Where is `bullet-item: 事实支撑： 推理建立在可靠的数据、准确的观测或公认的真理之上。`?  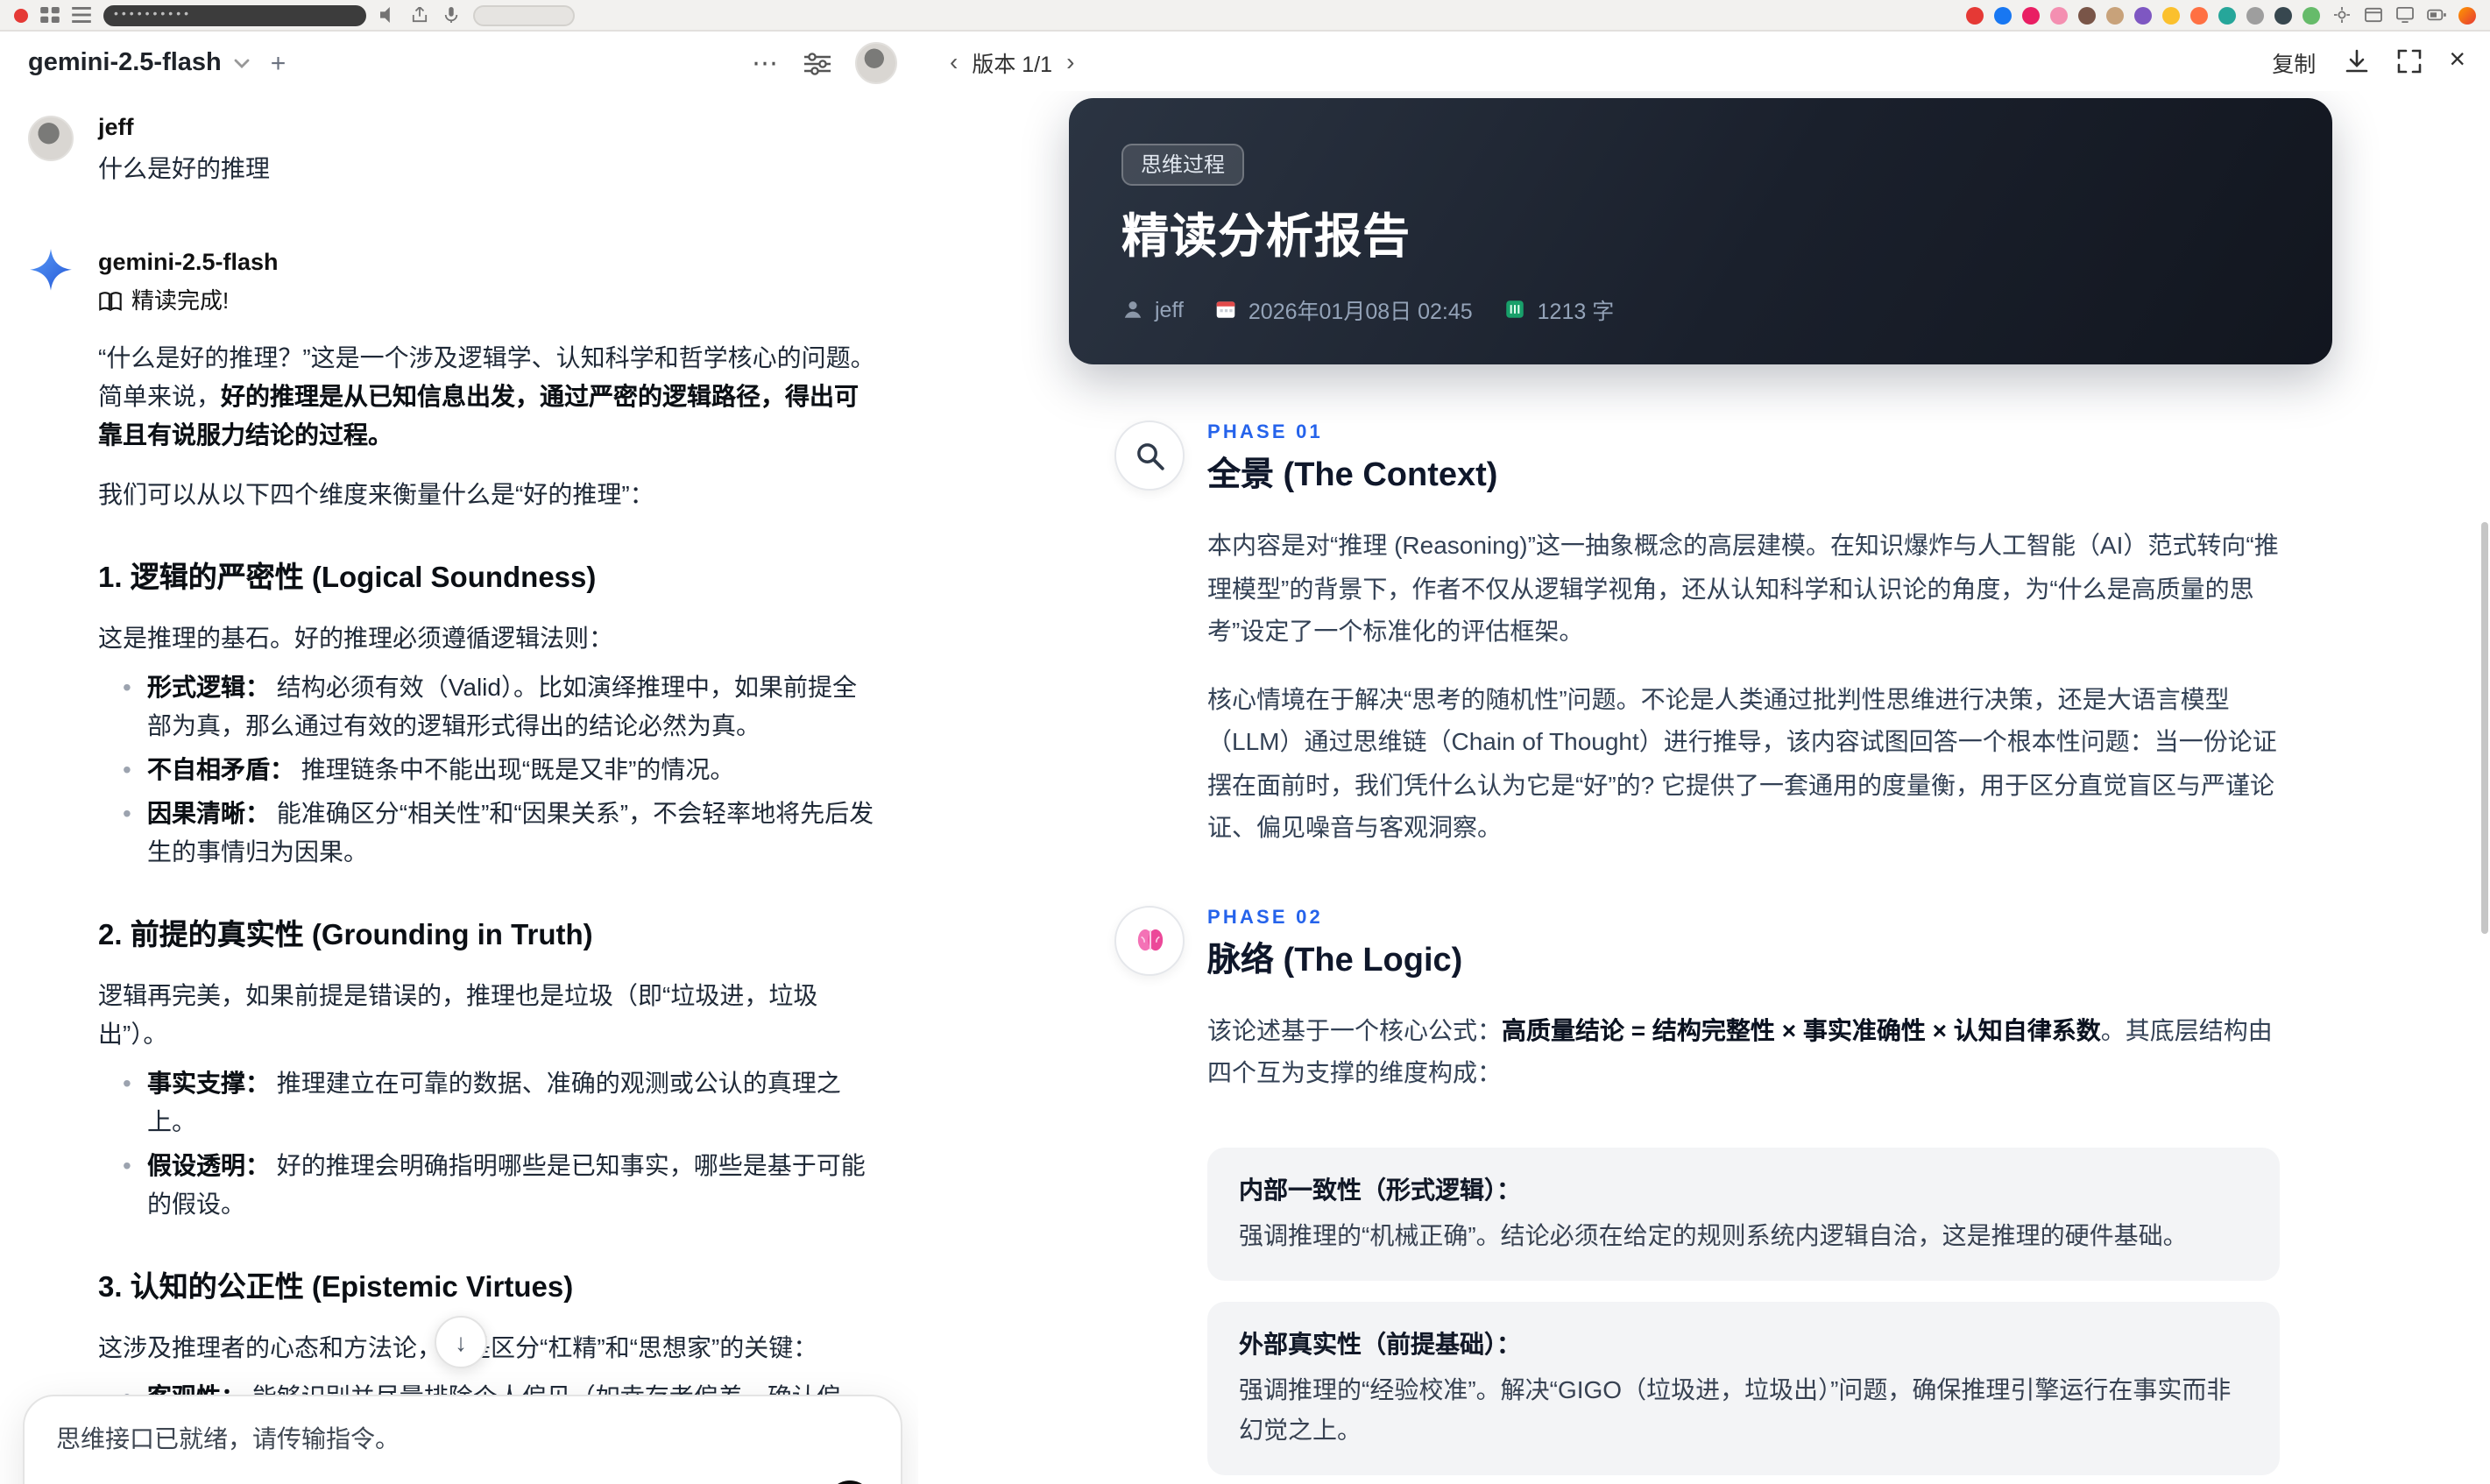
bullet-item: 事实支撑： 推理建立在可靠的数据、准确的观测或公认的真理之上。 is located at coordinates (501, 1102).